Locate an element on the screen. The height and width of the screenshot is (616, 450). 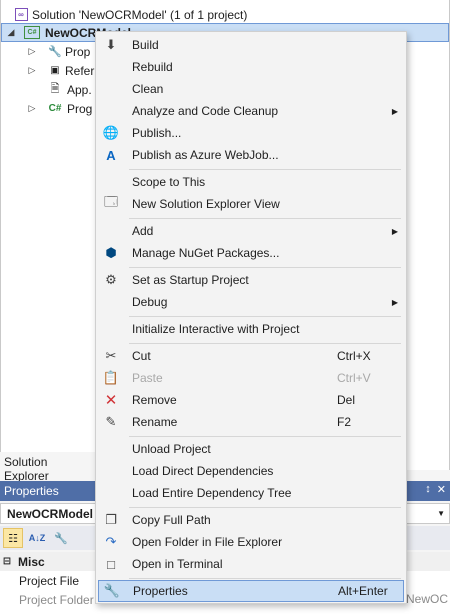
menu-item-startup: ⚙ Set as Startup Project is located at coordinates (251, 280).